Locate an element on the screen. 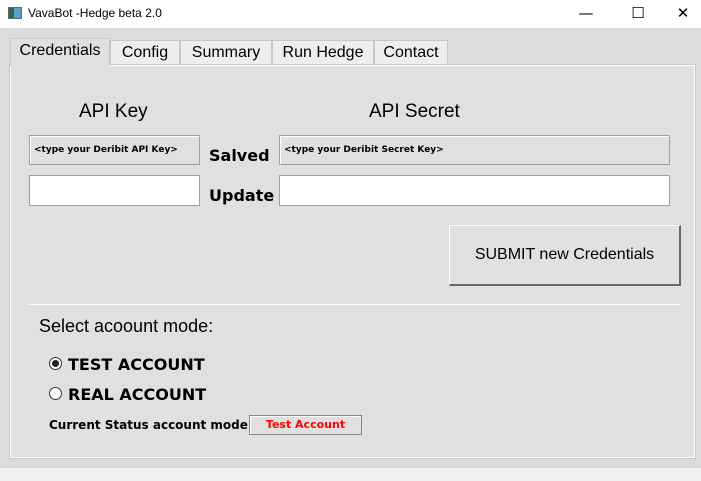 This screenshot has width=701, height=481. saved-api-secret-field: <type your Deribit Secret Key> is located at coordinates (474, 150).